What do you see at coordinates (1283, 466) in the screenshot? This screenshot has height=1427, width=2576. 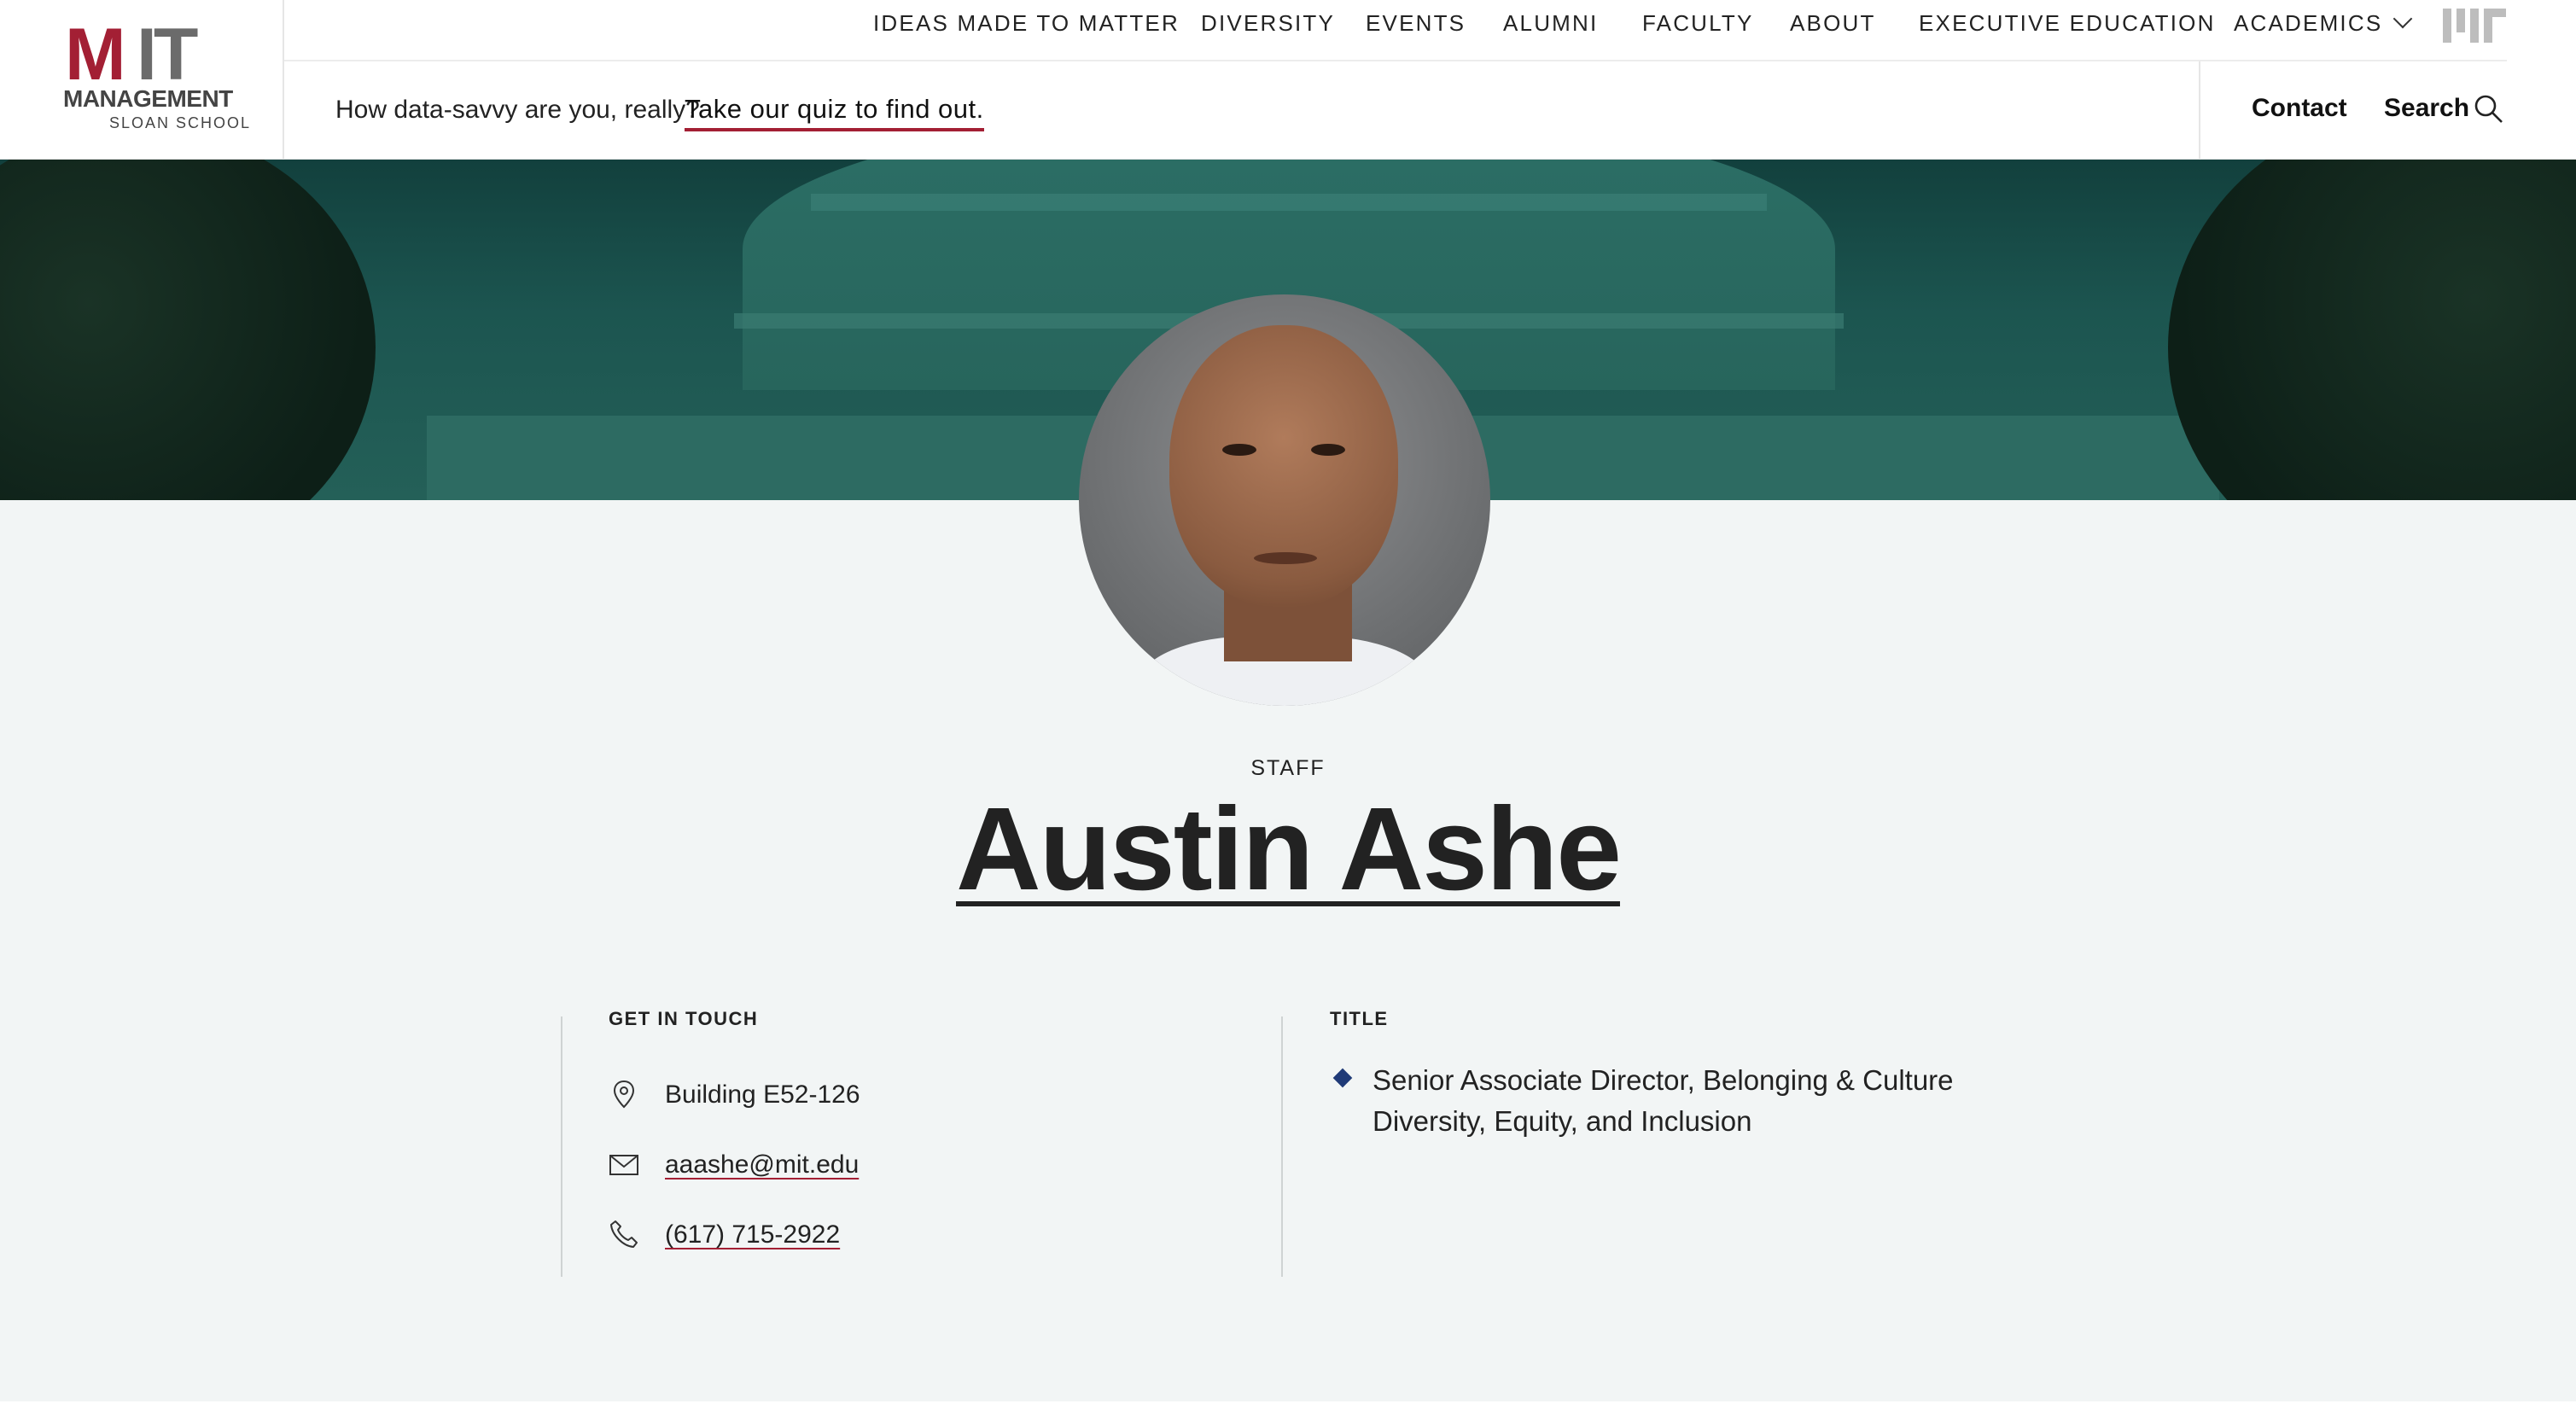 I see `photo-head` at bounding box center [1283, 466].